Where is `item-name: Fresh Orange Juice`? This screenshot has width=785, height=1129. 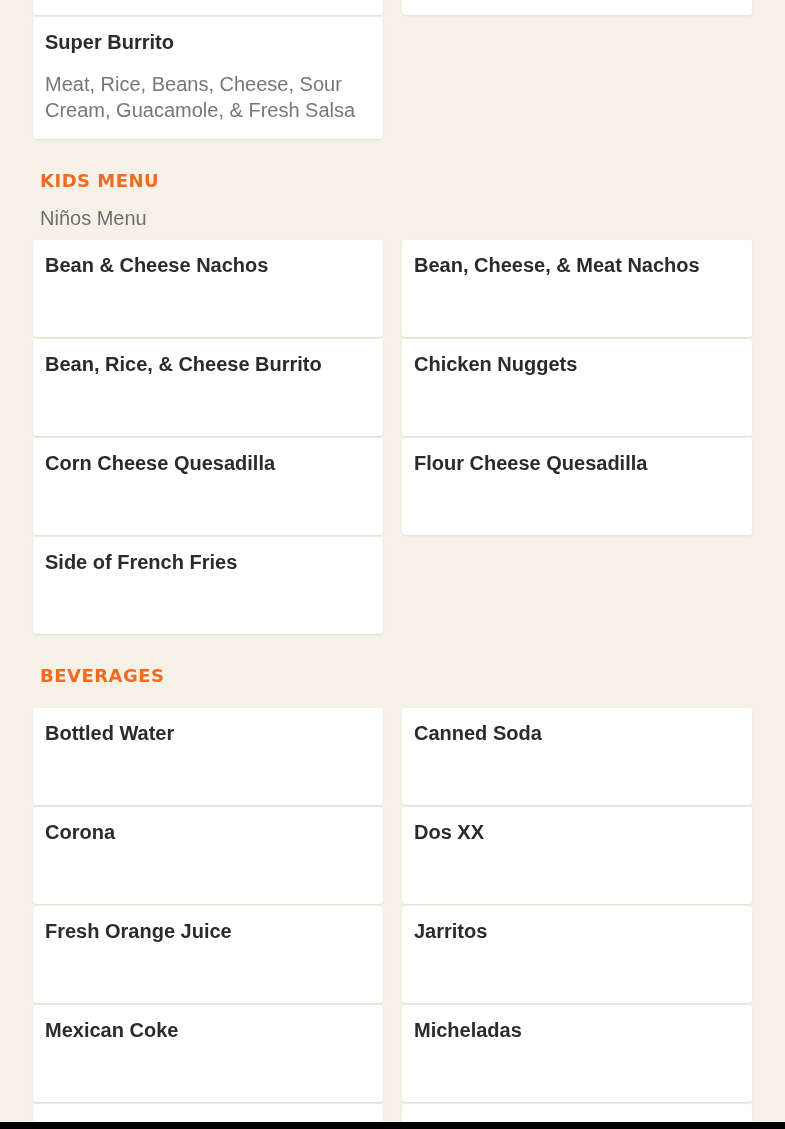 item-name: Fresh Orange Juice is located at coordinates (139, 931).